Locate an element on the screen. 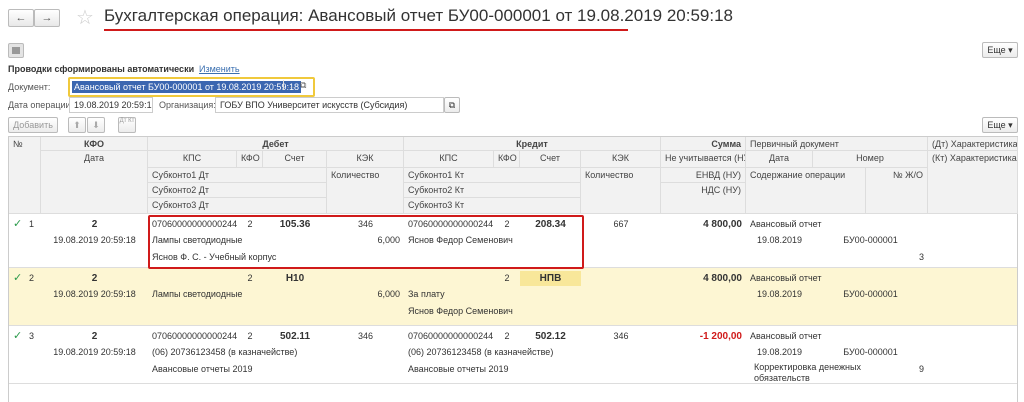 This screenshot has width=1024, height=402. header-kt-kfo: КФО is located at coordinates (507, 159).